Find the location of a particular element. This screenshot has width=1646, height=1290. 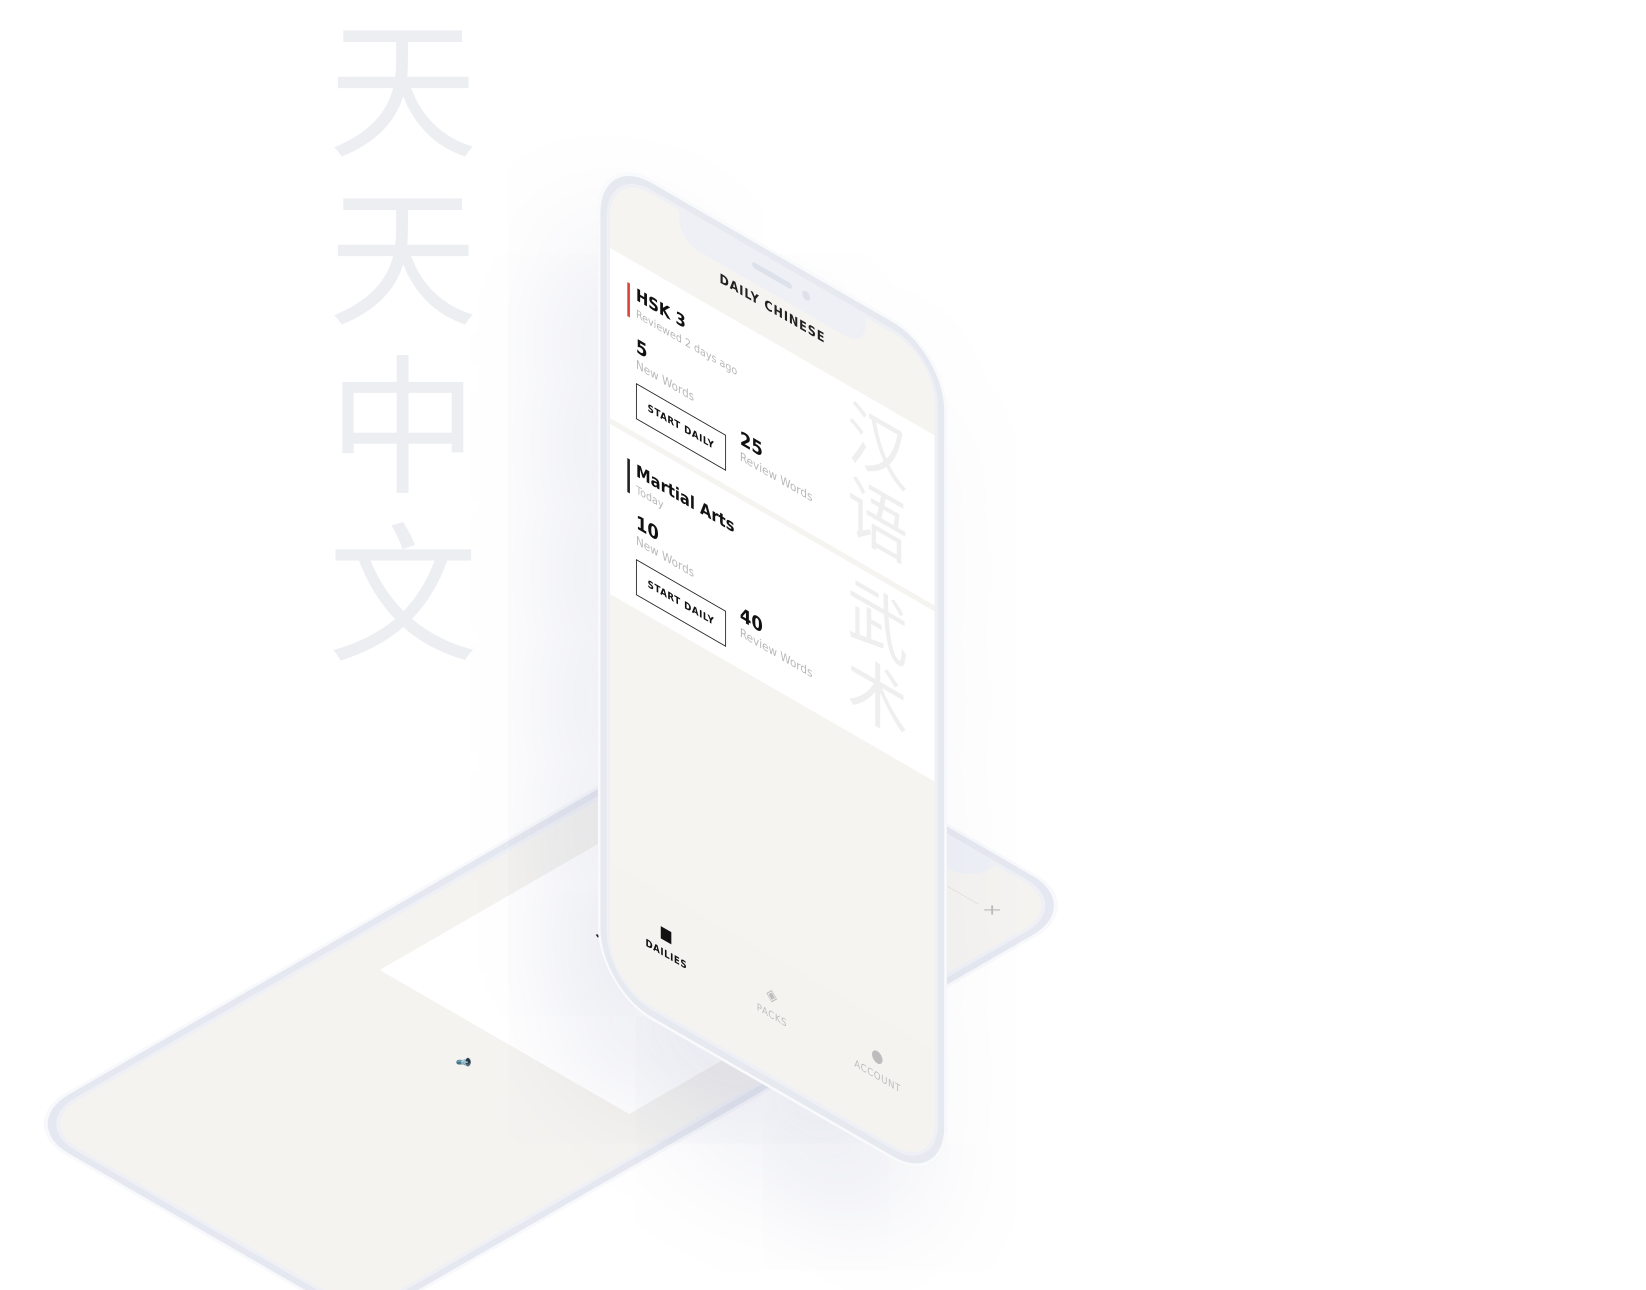

background-calligraphy: 天 天 中 文 is located at coordinates (403, 346).